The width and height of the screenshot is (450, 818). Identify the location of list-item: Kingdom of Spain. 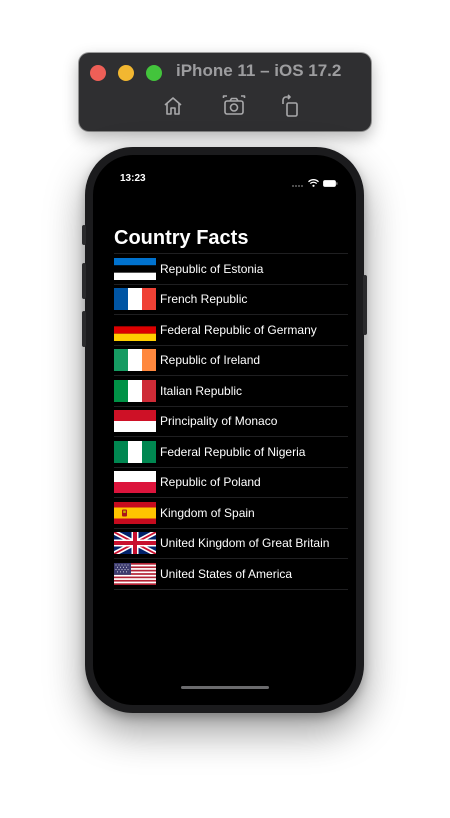
(231, 513).